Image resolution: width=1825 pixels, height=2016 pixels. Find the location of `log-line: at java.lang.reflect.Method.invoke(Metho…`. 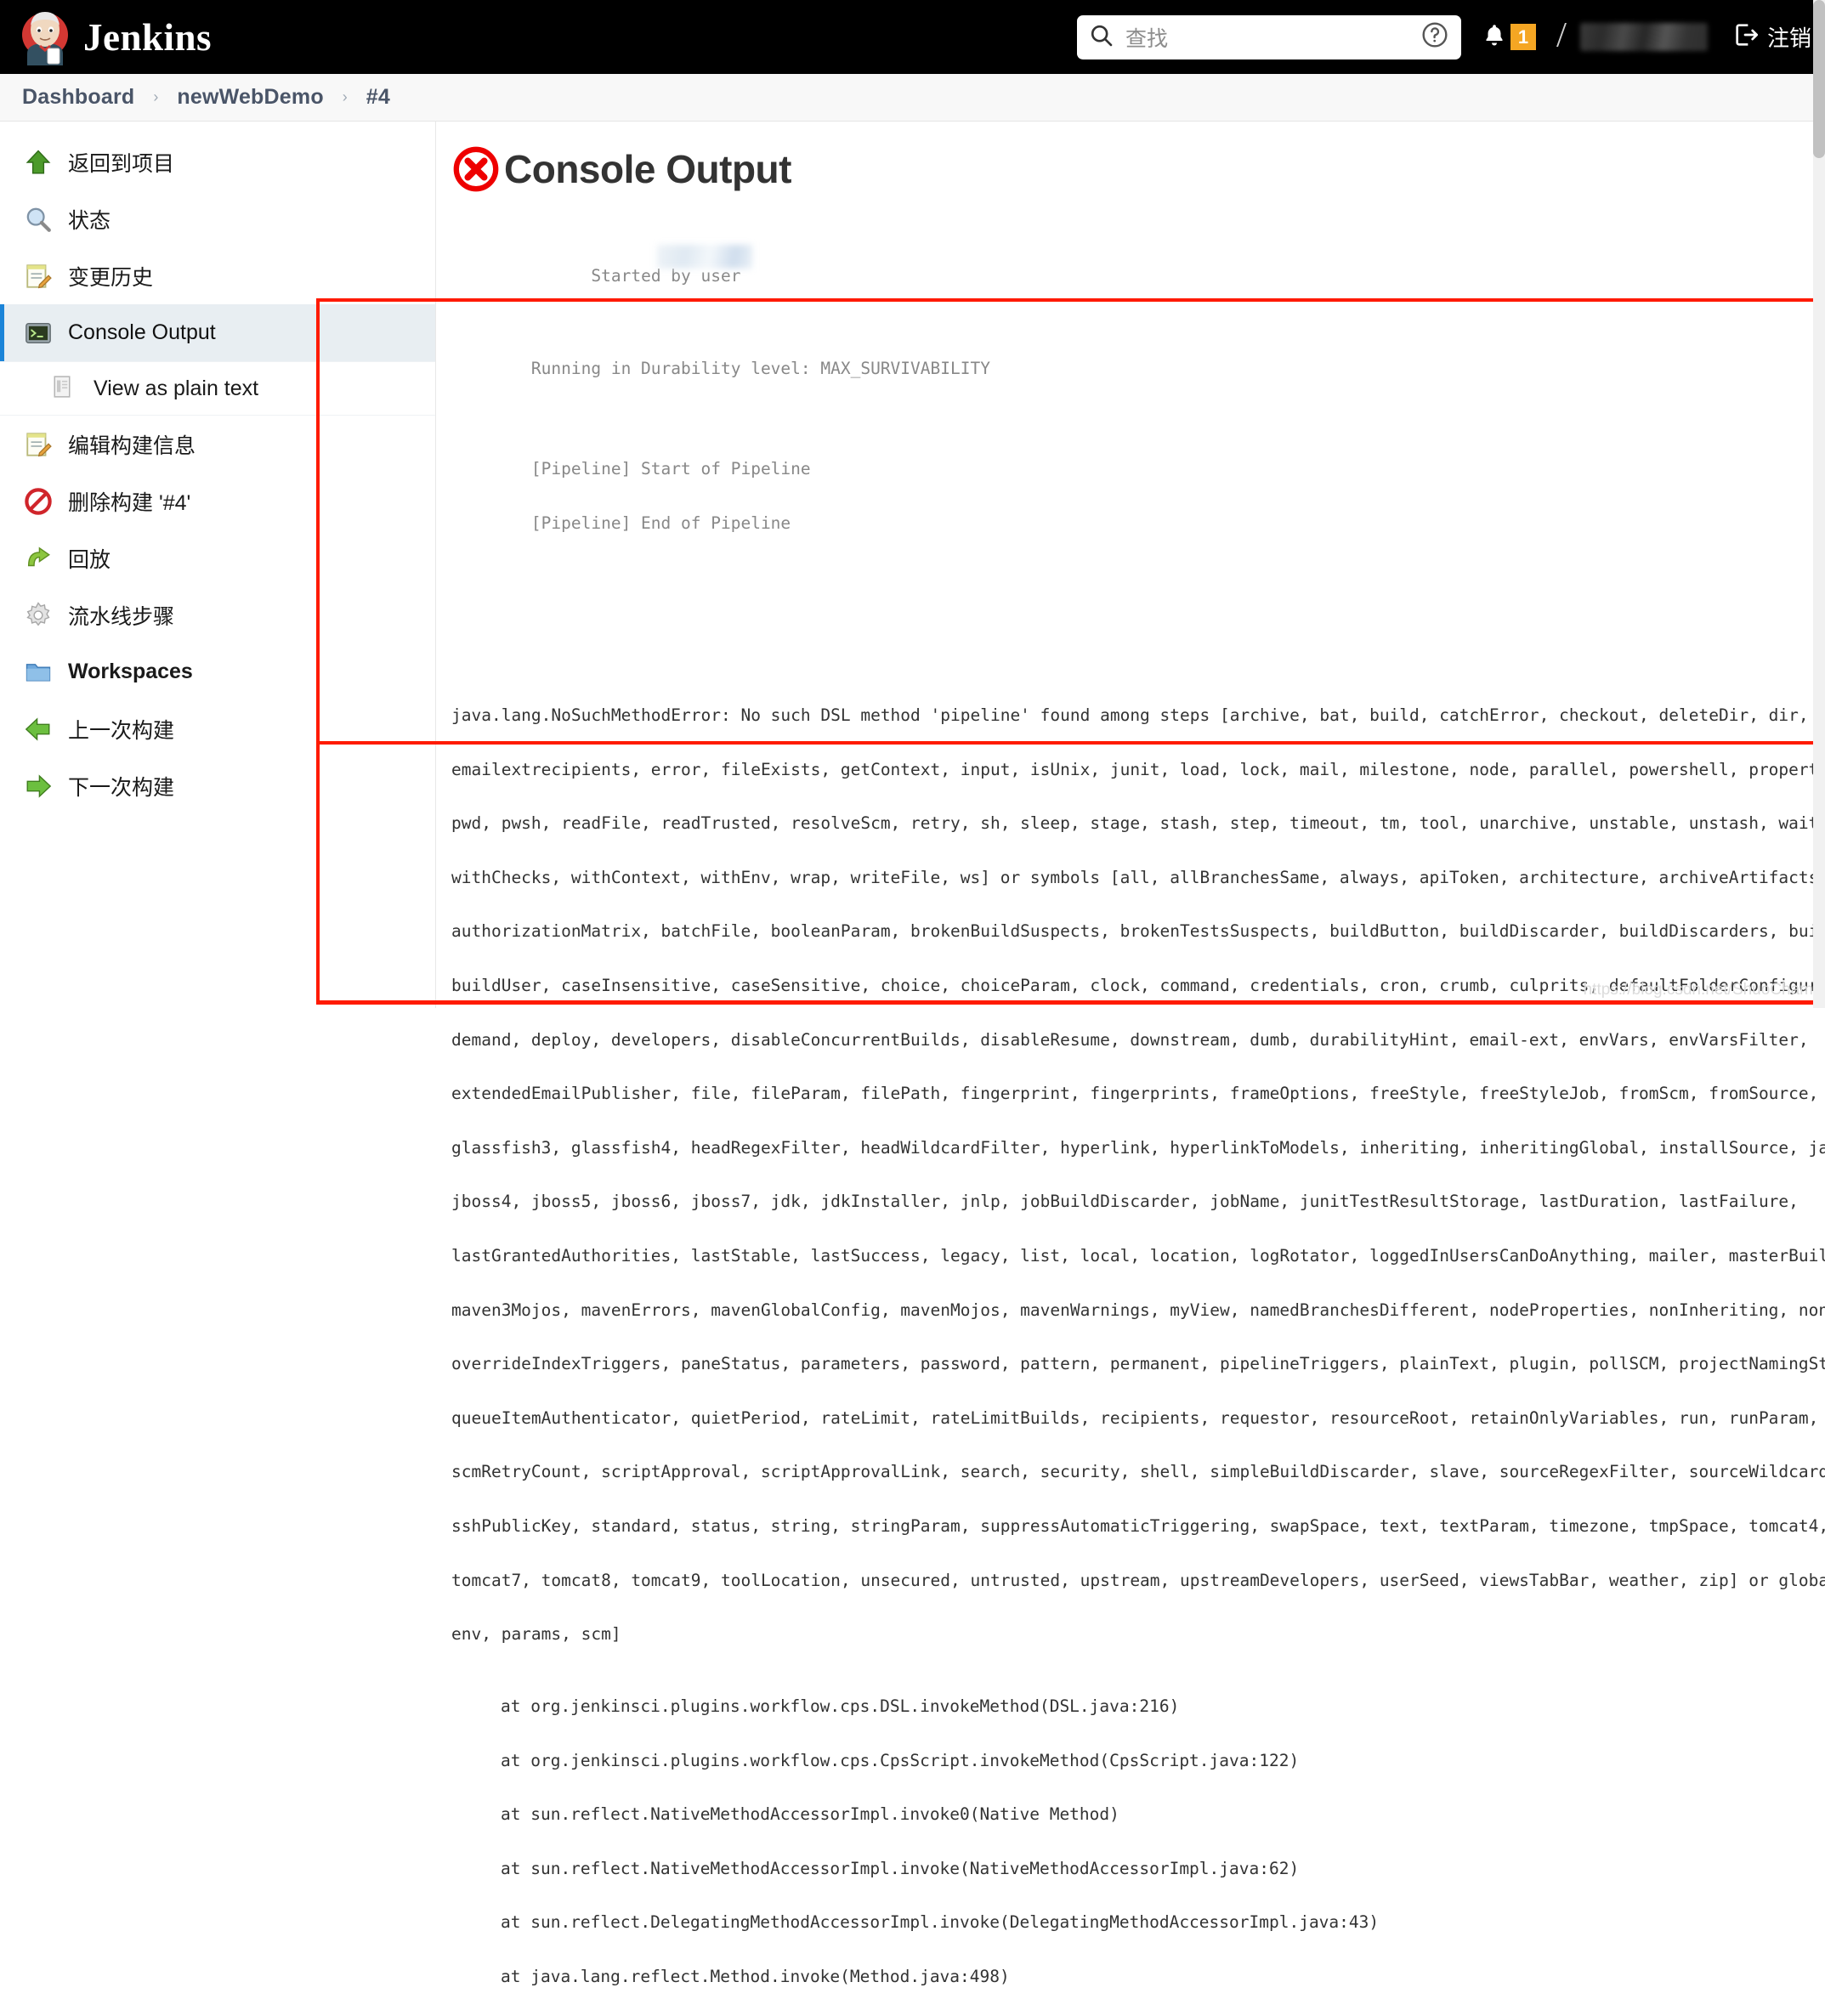

log-line: at java.lang.reflect.Method.invoke(Metho… is located at coordinates (1138, 1976).